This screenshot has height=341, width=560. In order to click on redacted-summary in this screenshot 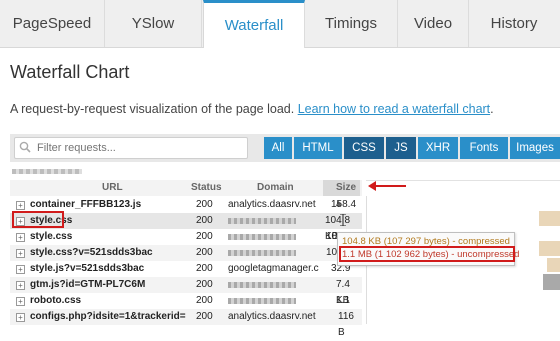, I will do `click(47, 171)`.